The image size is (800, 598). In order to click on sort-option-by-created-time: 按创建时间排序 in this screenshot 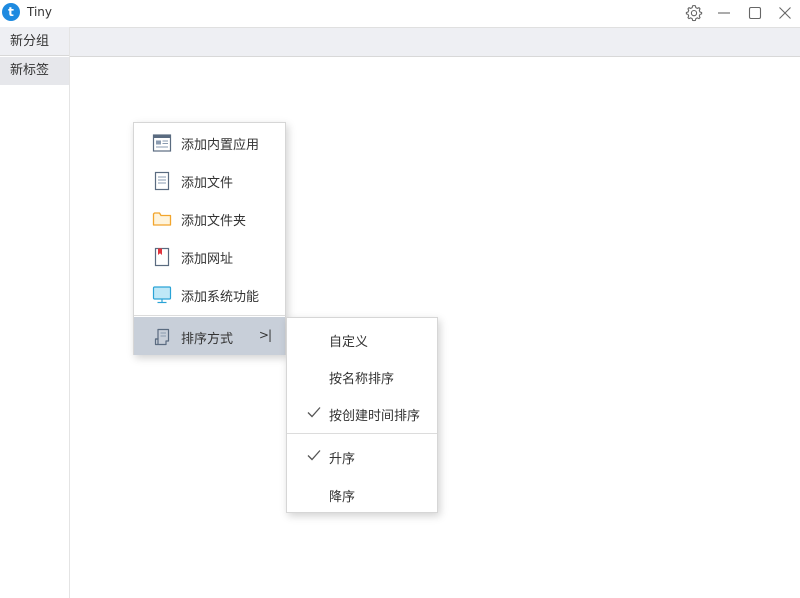, I will do `click(362, 413)`.